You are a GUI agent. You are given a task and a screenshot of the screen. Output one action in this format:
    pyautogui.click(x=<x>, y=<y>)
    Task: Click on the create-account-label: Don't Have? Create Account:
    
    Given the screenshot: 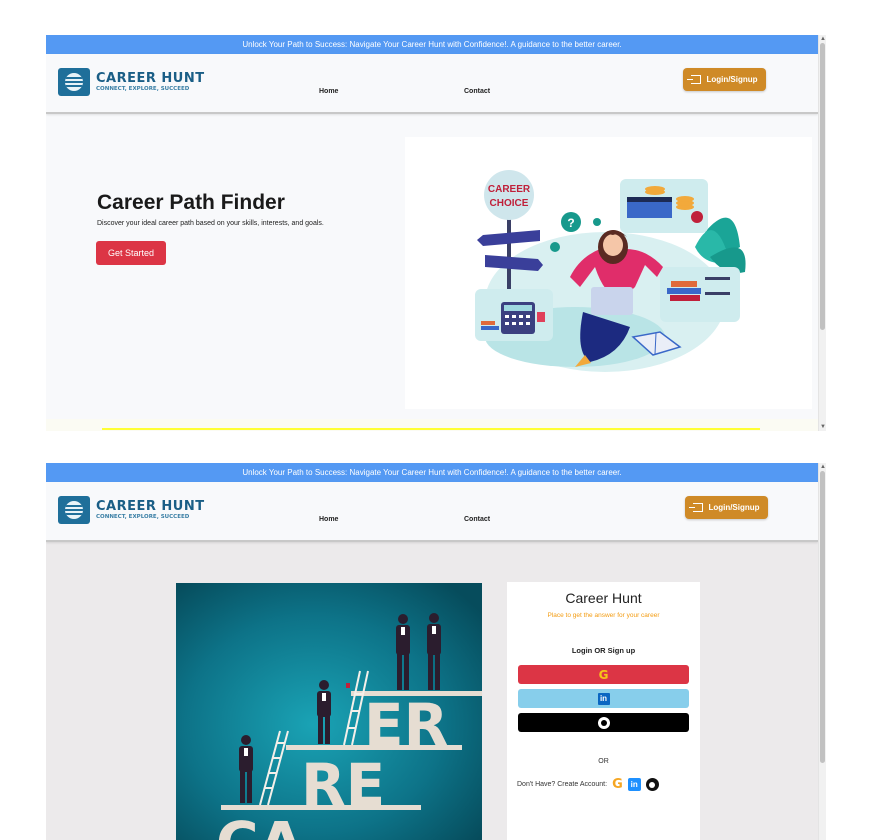 What is the action you would take?
    pyautogui.click(x=562, y=784)
    